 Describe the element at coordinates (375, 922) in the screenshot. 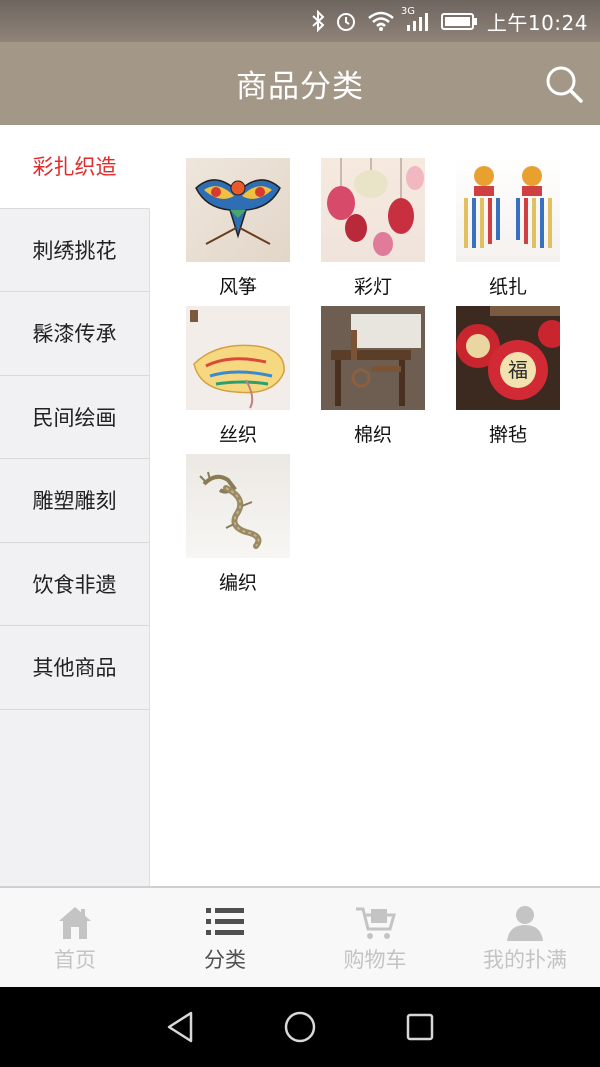

I see `cart-icon` at that location.